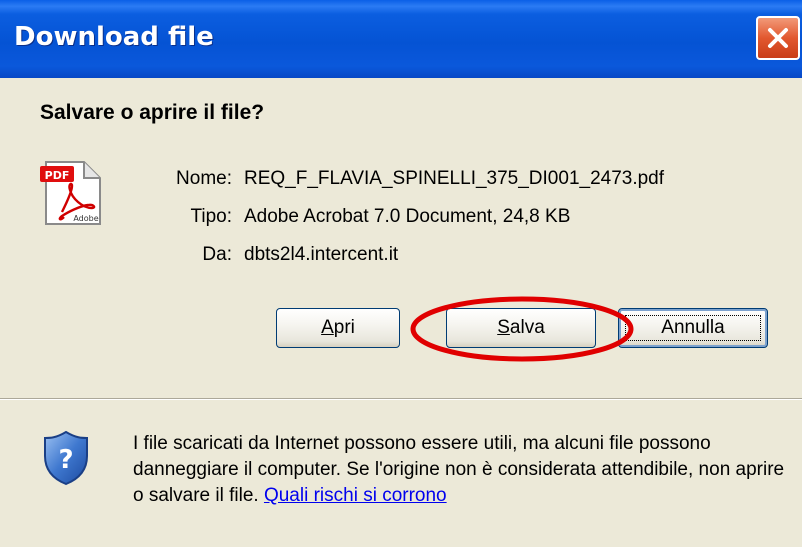 The width and height of the screenshot is (802, 547). What do you see at coordinates (327, 327) in the screenshot?
I see `open-button-mnemonic: A` at bounding box center [327, 327].